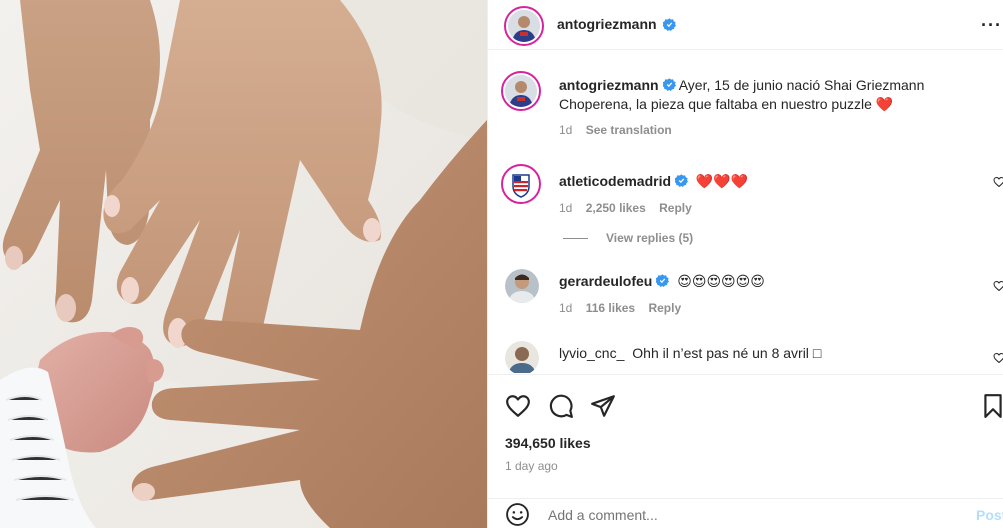 This screenshot has height=528, width=1003. I want to click on comment-username: gerardeulofeu, so click(605, 281).